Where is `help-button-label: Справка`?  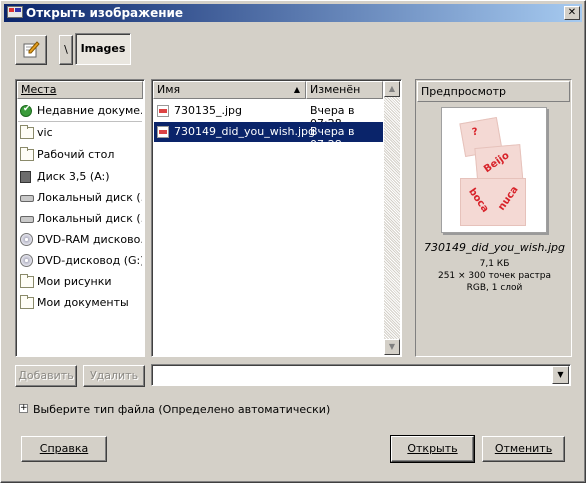
help-button-label: Справка is located at coordinates (64, 448).